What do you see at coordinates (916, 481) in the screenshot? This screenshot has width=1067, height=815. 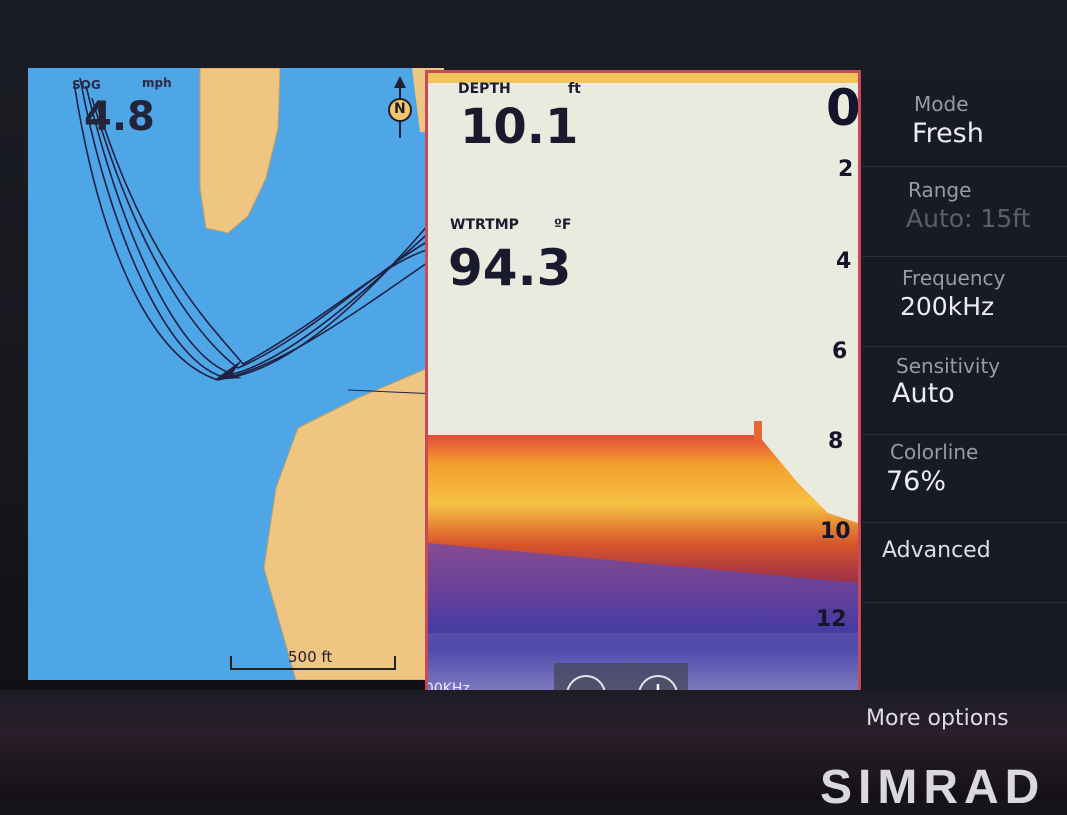 I see `colorline-value: 76%` at bounding box center [916, 481].